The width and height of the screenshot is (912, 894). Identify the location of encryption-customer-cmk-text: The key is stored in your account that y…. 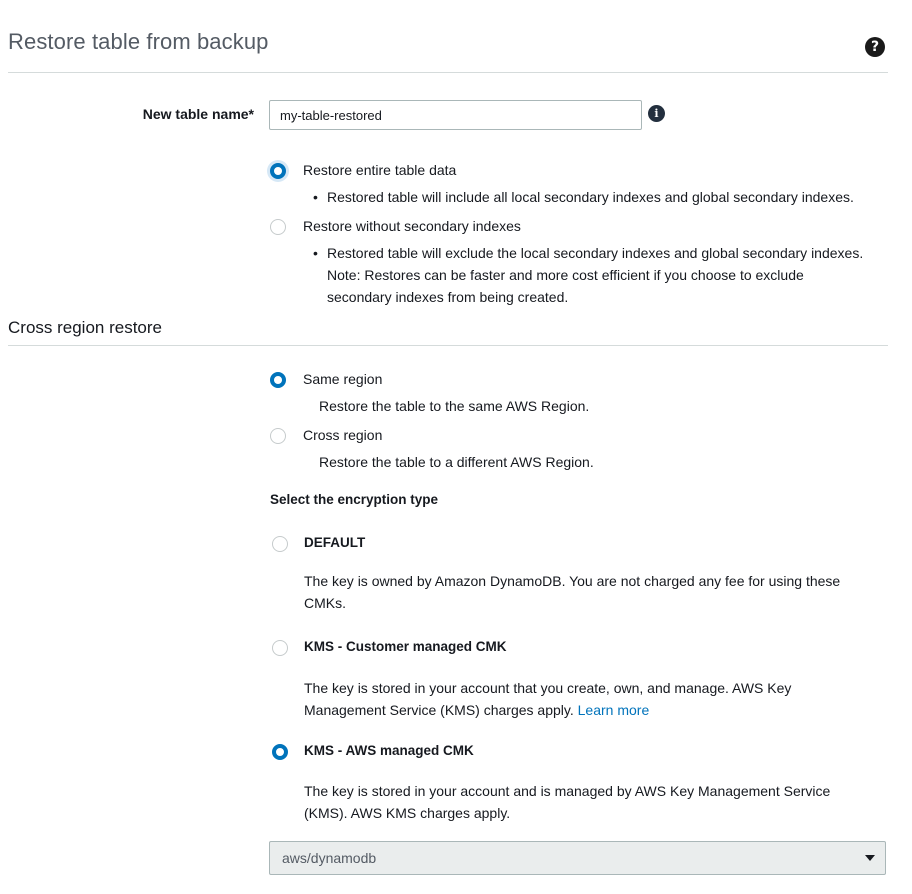
(548, 699).